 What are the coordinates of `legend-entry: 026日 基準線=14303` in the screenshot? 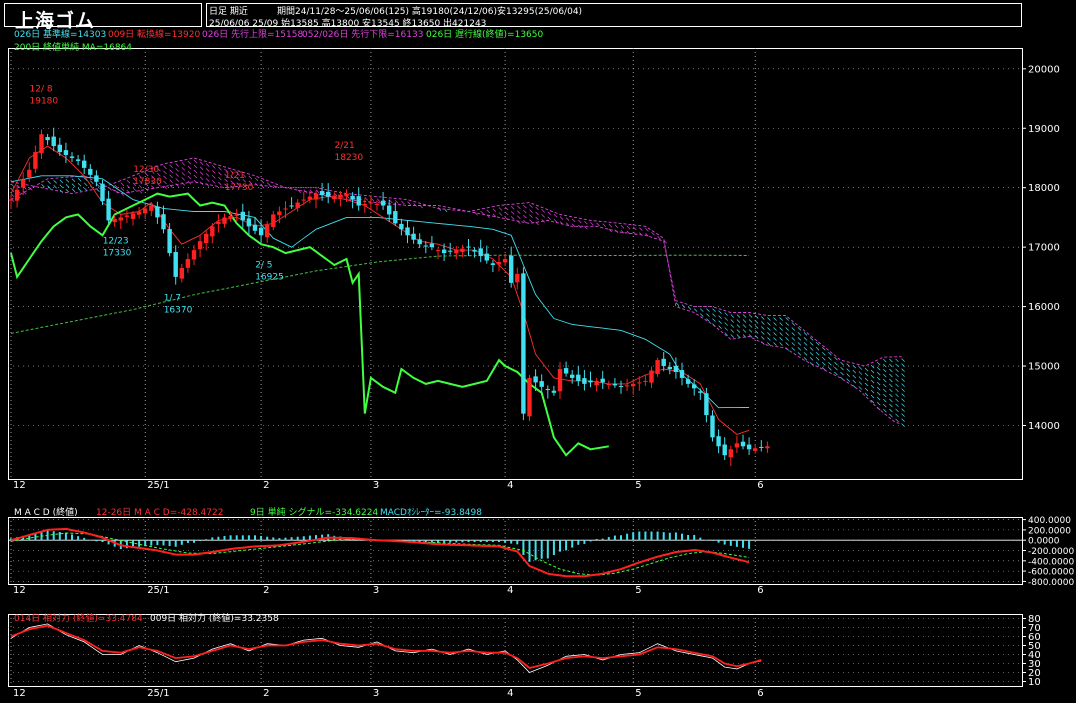 It's located at (60, 34).